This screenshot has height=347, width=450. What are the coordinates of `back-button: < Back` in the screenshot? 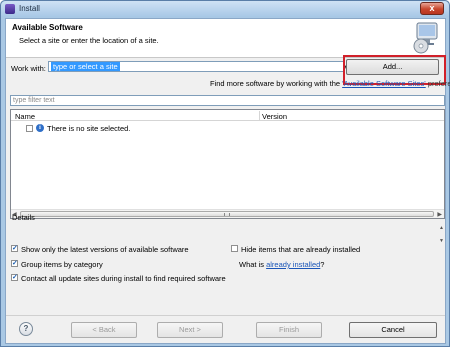 It's located at (104, 330).